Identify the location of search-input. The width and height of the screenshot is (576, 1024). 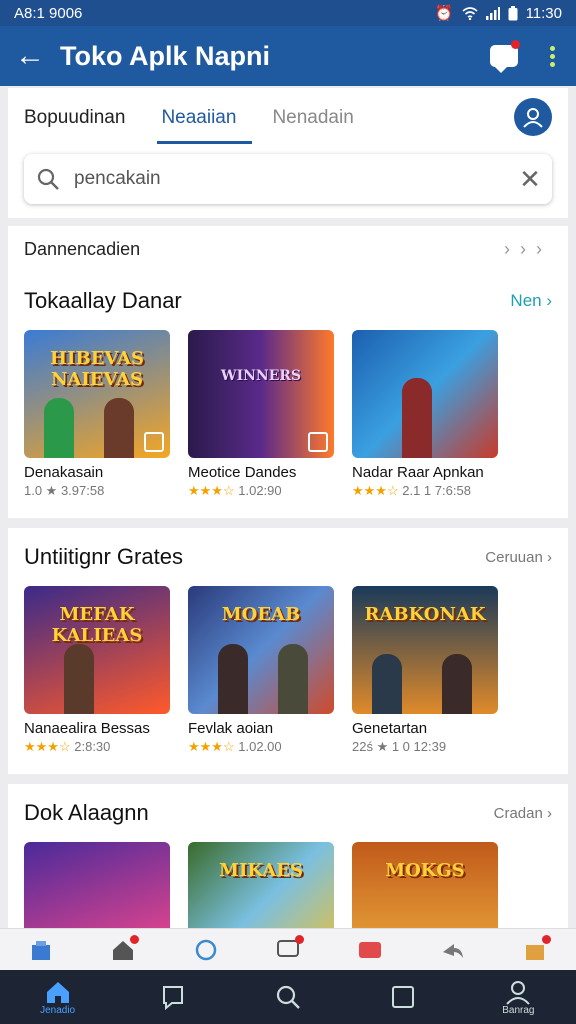
(290, 179).